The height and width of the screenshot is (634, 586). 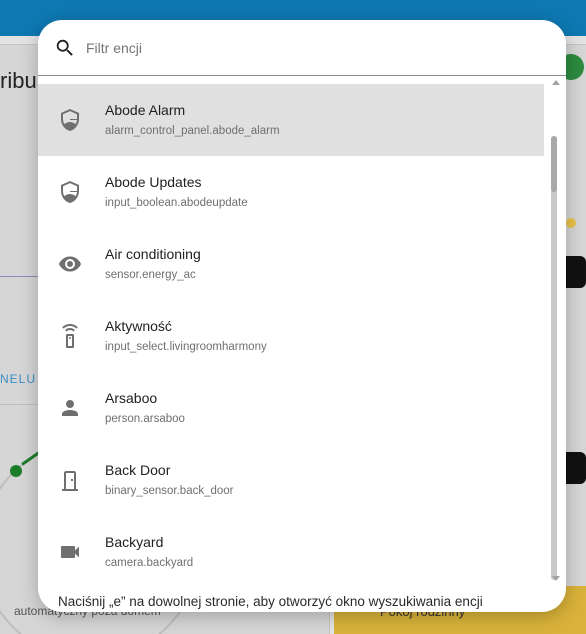 I want to click on entity-id: input_boolean.abodeupdate, so click(x=176, y=203).